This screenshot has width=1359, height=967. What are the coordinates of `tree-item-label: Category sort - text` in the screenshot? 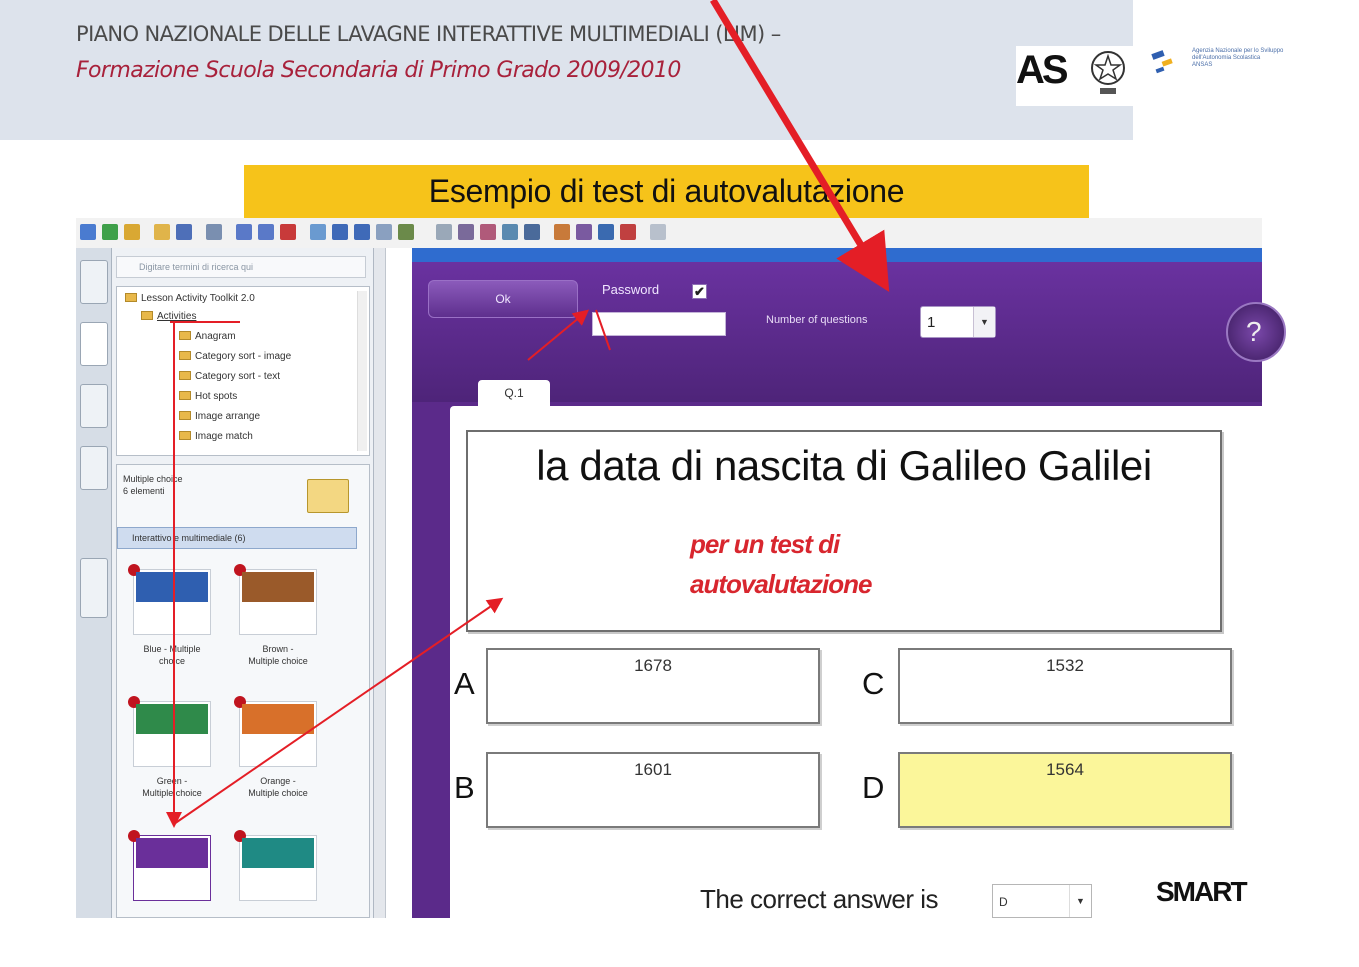 It's located at (238, 376).